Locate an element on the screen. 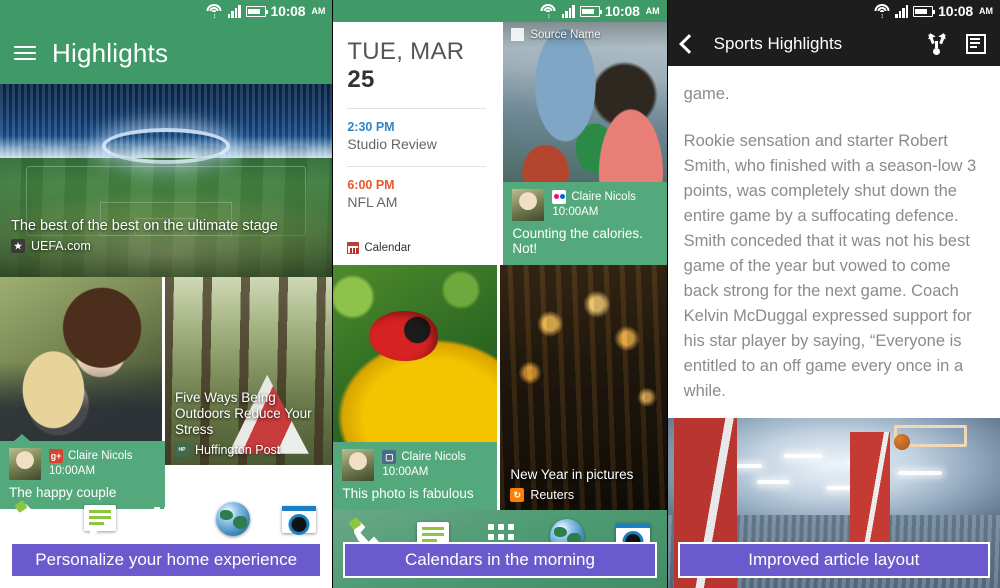  social-card-header: ▢ Claire Nicols 10:00AM is located at coordinates (415, 465).